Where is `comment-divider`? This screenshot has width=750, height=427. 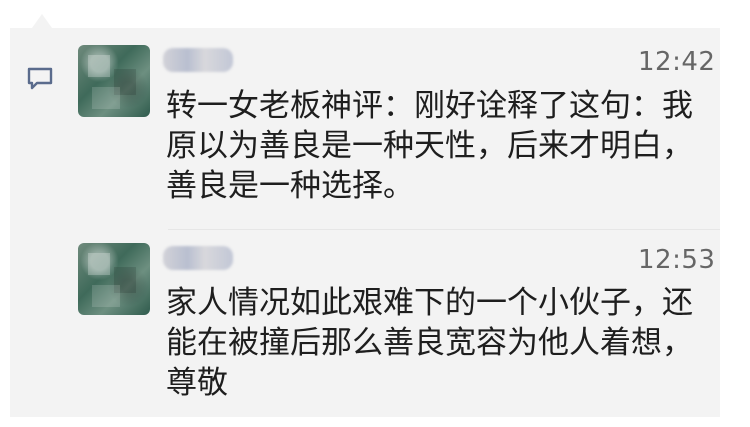
comment-divider is located at coordinates (444, 229).